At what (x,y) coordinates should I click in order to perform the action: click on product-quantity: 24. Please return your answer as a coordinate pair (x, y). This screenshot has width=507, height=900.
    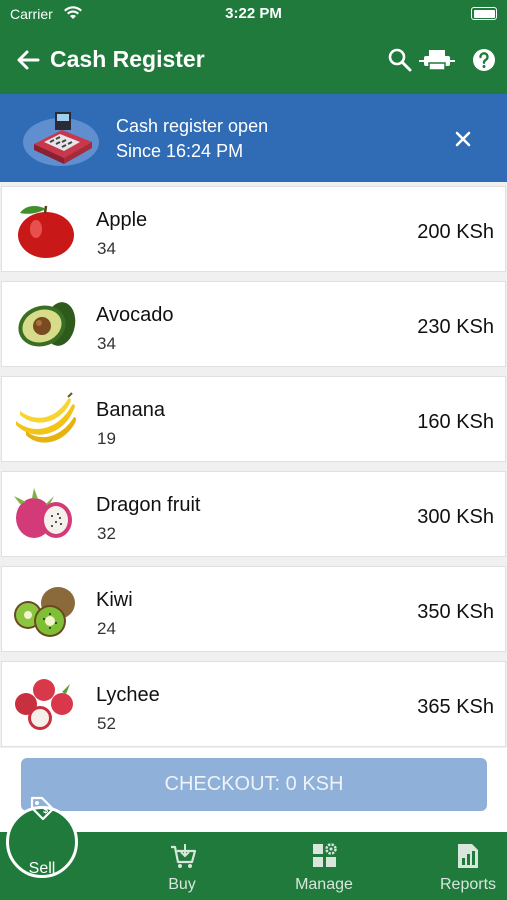
    Looking at the image, I should click on (106, 628).